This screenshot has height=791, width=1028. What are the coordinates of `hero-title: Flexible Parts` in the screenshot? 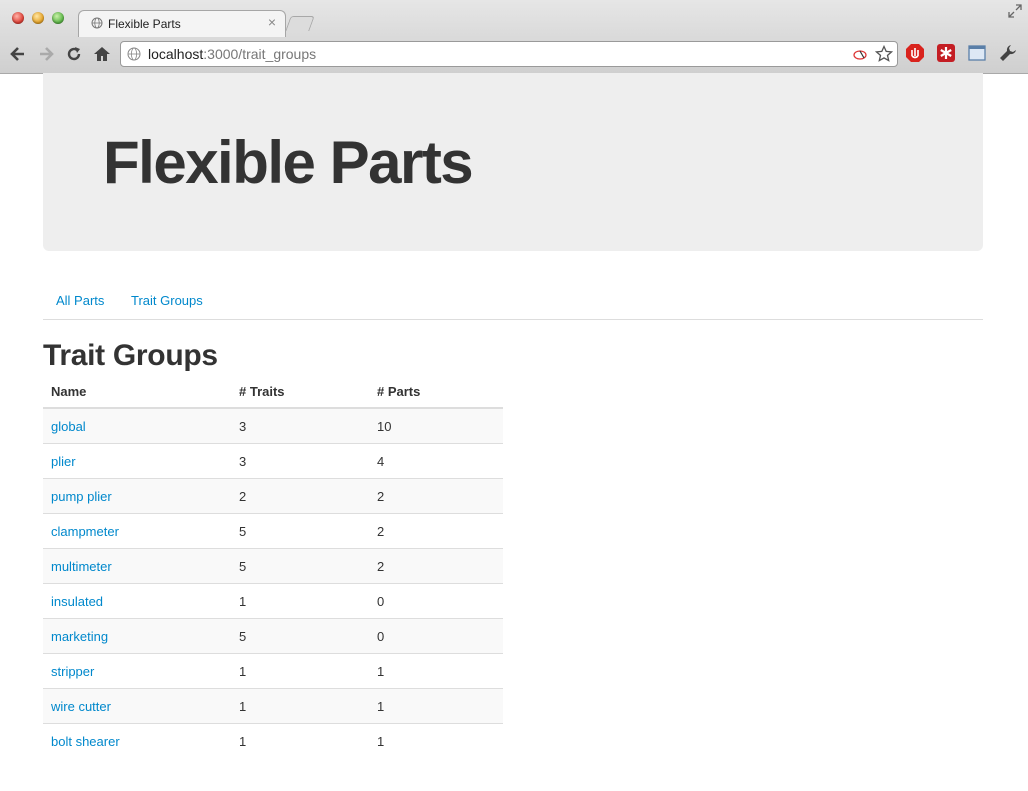 It's located at (288, 162).